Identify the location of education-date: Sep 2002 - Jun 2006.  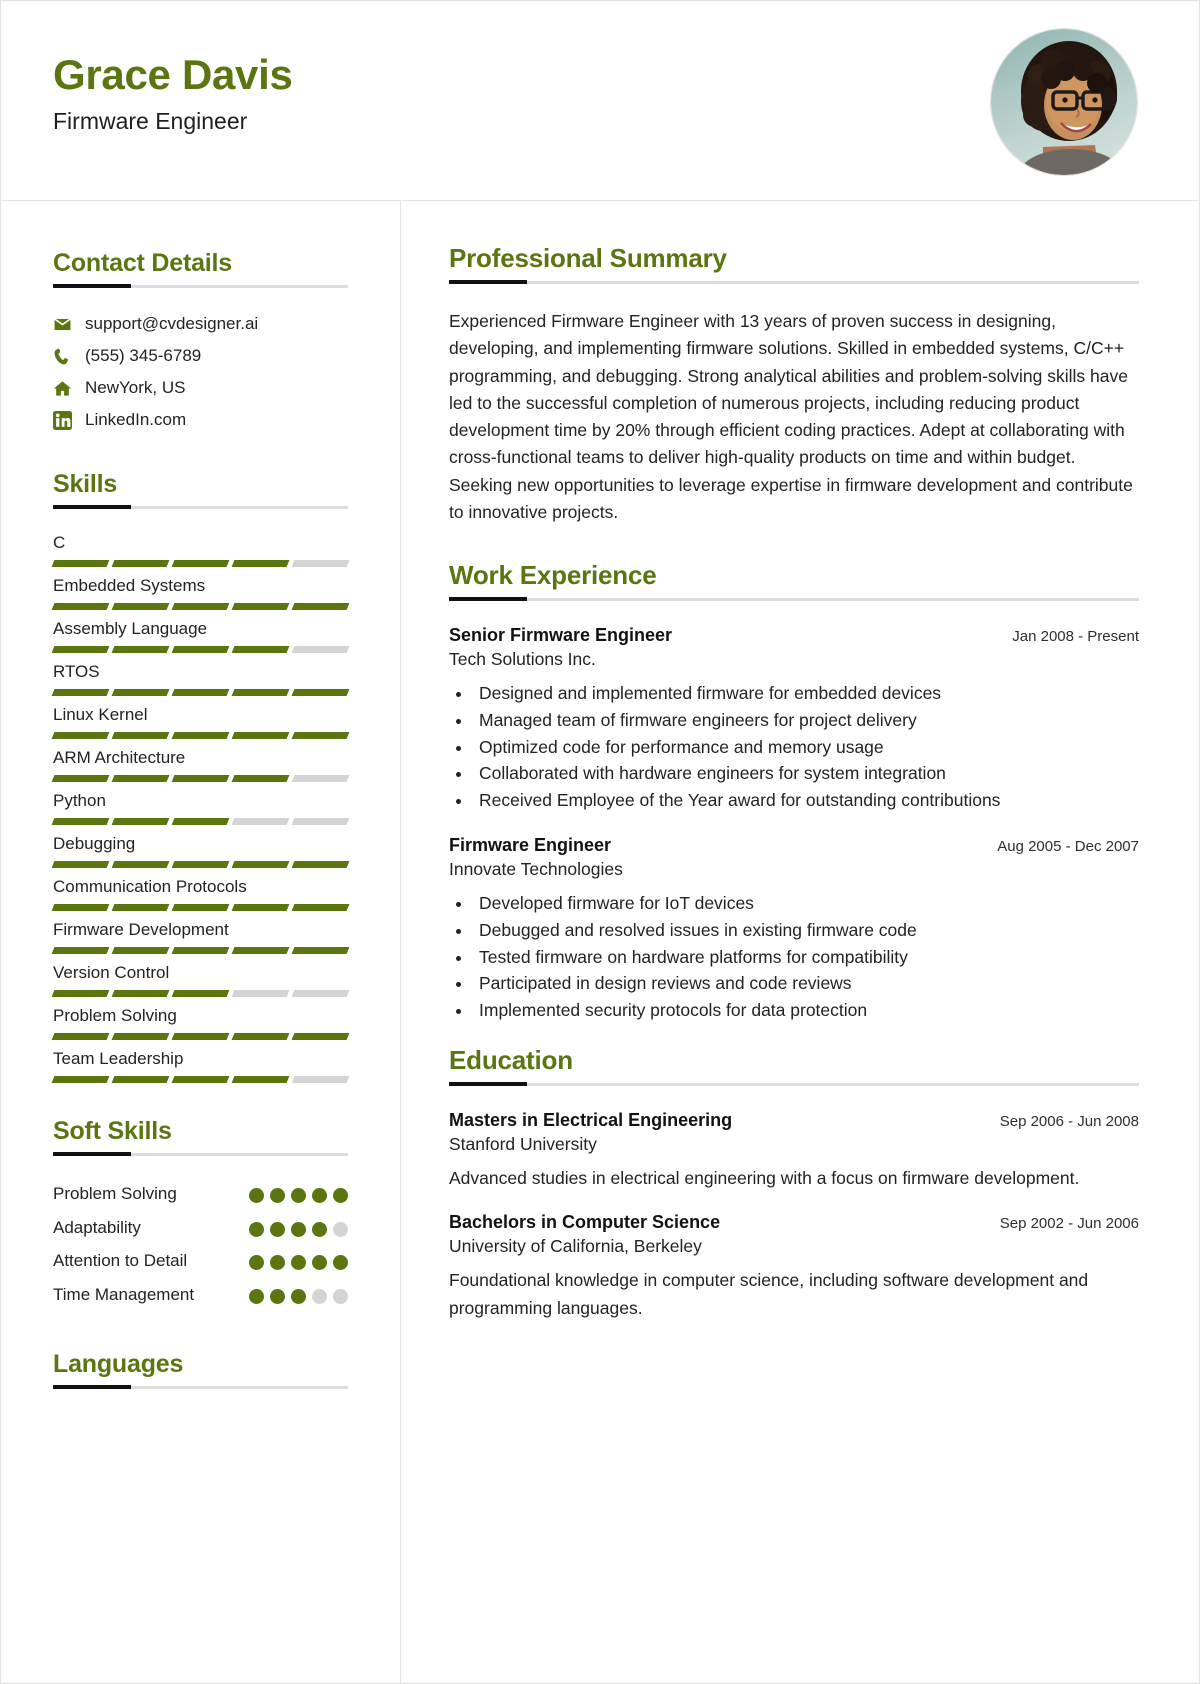
(1069, 1224).